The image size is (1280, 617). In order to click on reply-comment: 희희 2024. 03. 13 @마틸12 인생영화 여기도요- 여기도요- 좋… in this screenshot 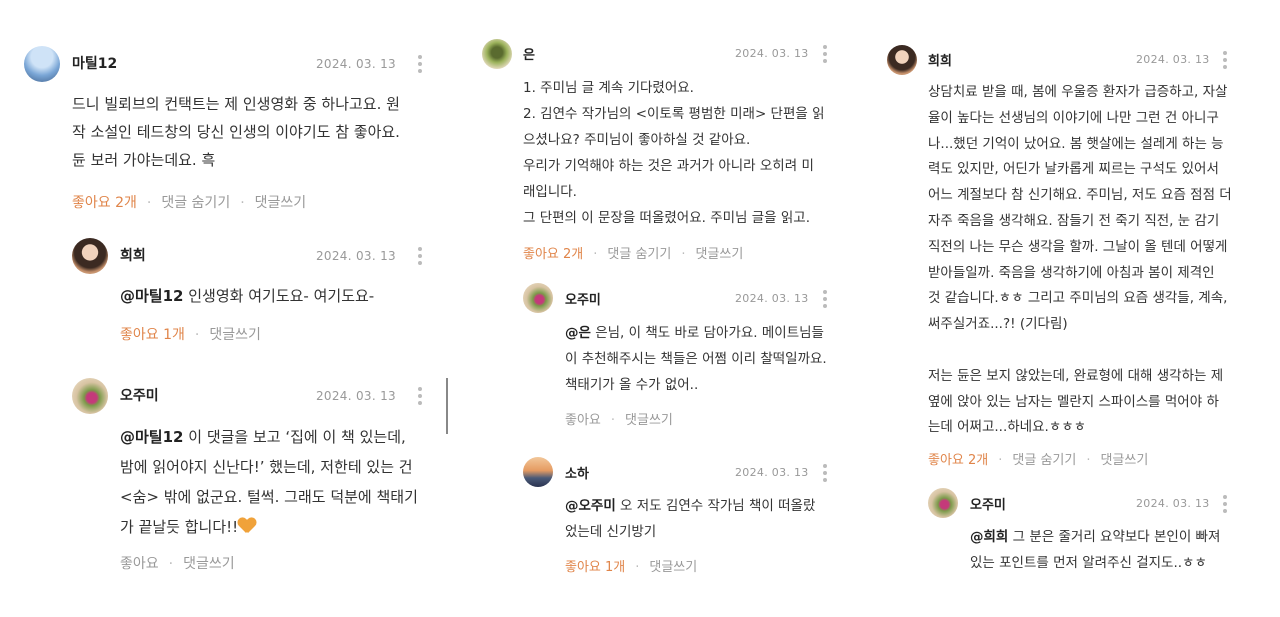, I will do `click(230, 288)`.